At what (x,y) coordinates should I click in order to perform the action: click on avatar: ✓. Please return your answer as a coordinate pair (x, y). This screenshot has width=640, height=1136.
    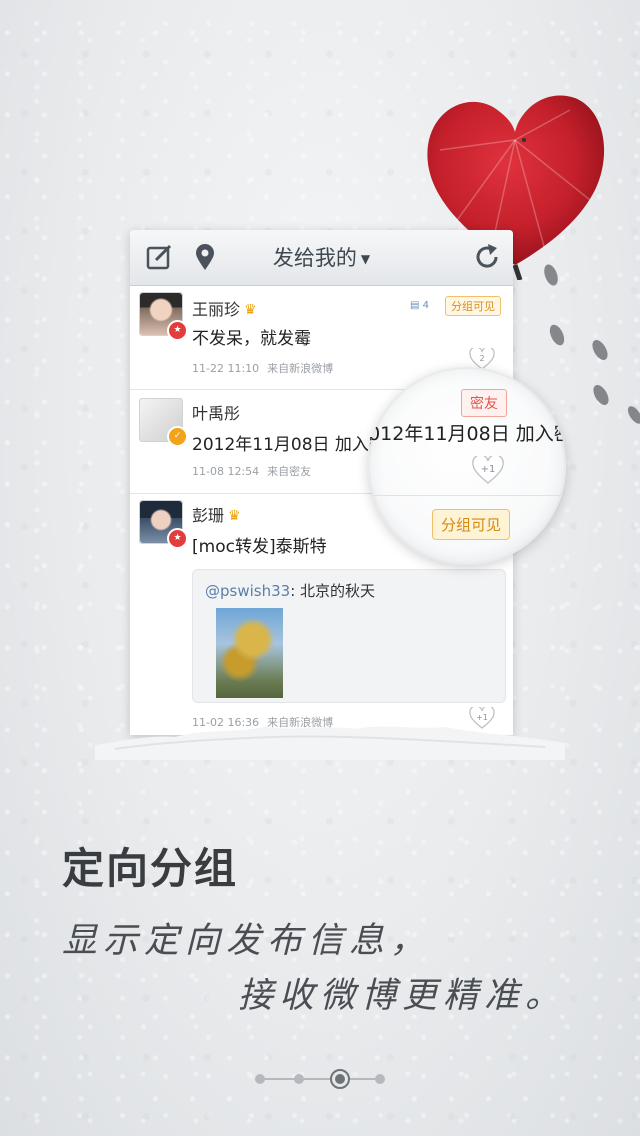
    Looking at the image, I should click on (163, 422).